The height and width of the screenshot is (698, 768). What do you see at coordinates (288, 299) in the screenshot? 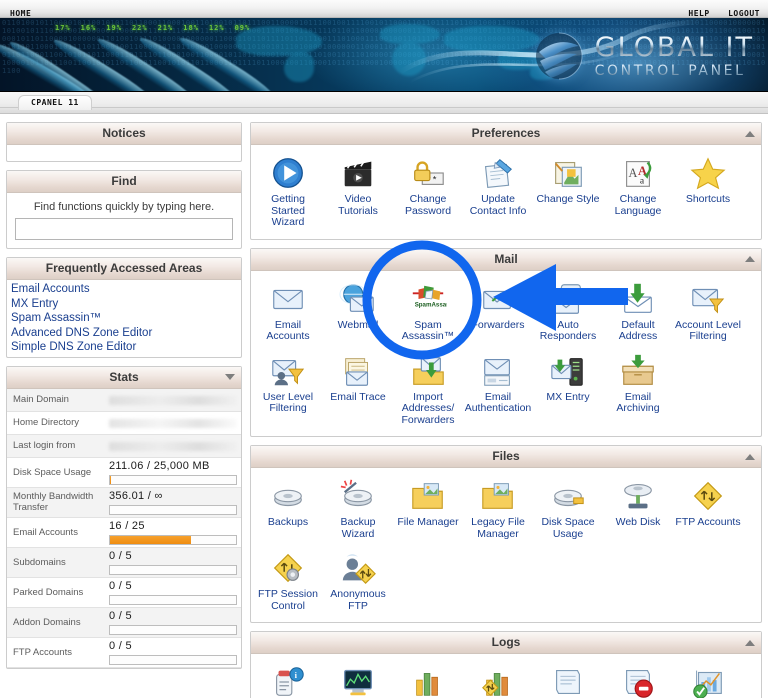
I see `envelope-icon` at bounding box center [288, 299].